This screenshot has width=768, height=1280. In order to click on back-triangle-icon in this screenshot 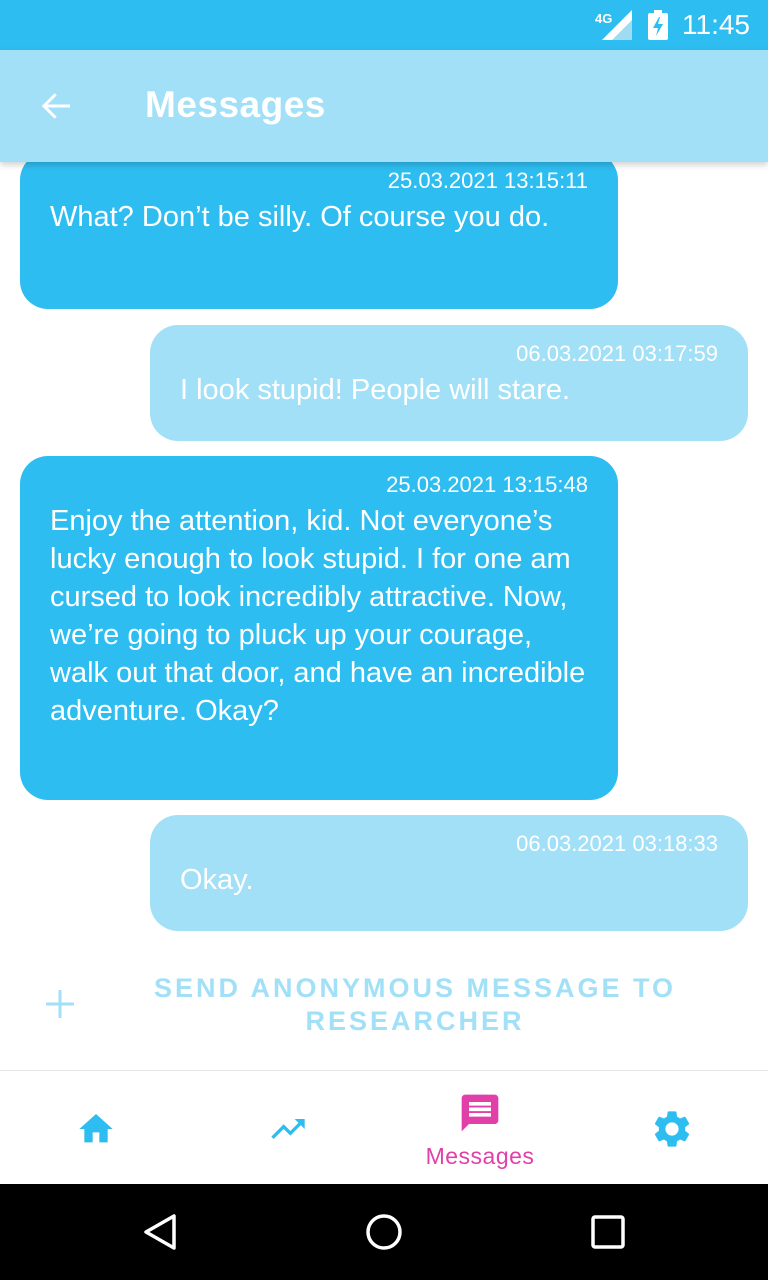, I will do `click(160, 1232)`.